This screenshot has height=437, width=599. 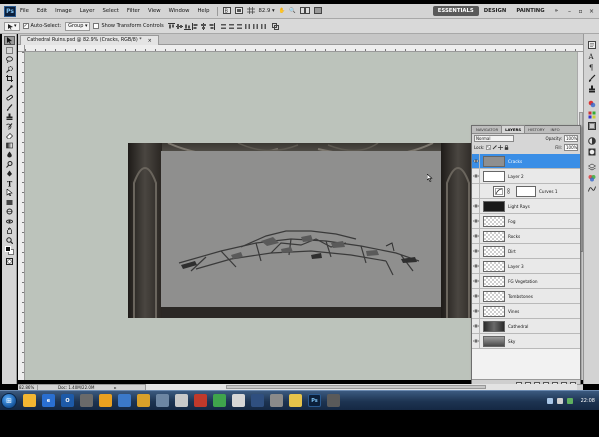 I want to click on mask-link-icon, so click(x=508, y=191).